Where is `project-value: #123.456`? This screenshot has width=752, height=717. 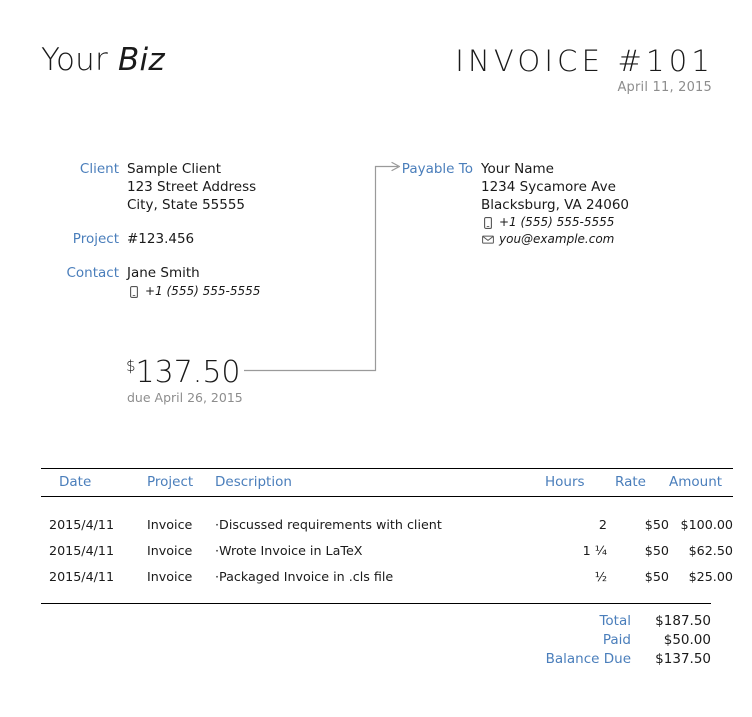
project-value: #123.456 is located at coordinates (161, 239).